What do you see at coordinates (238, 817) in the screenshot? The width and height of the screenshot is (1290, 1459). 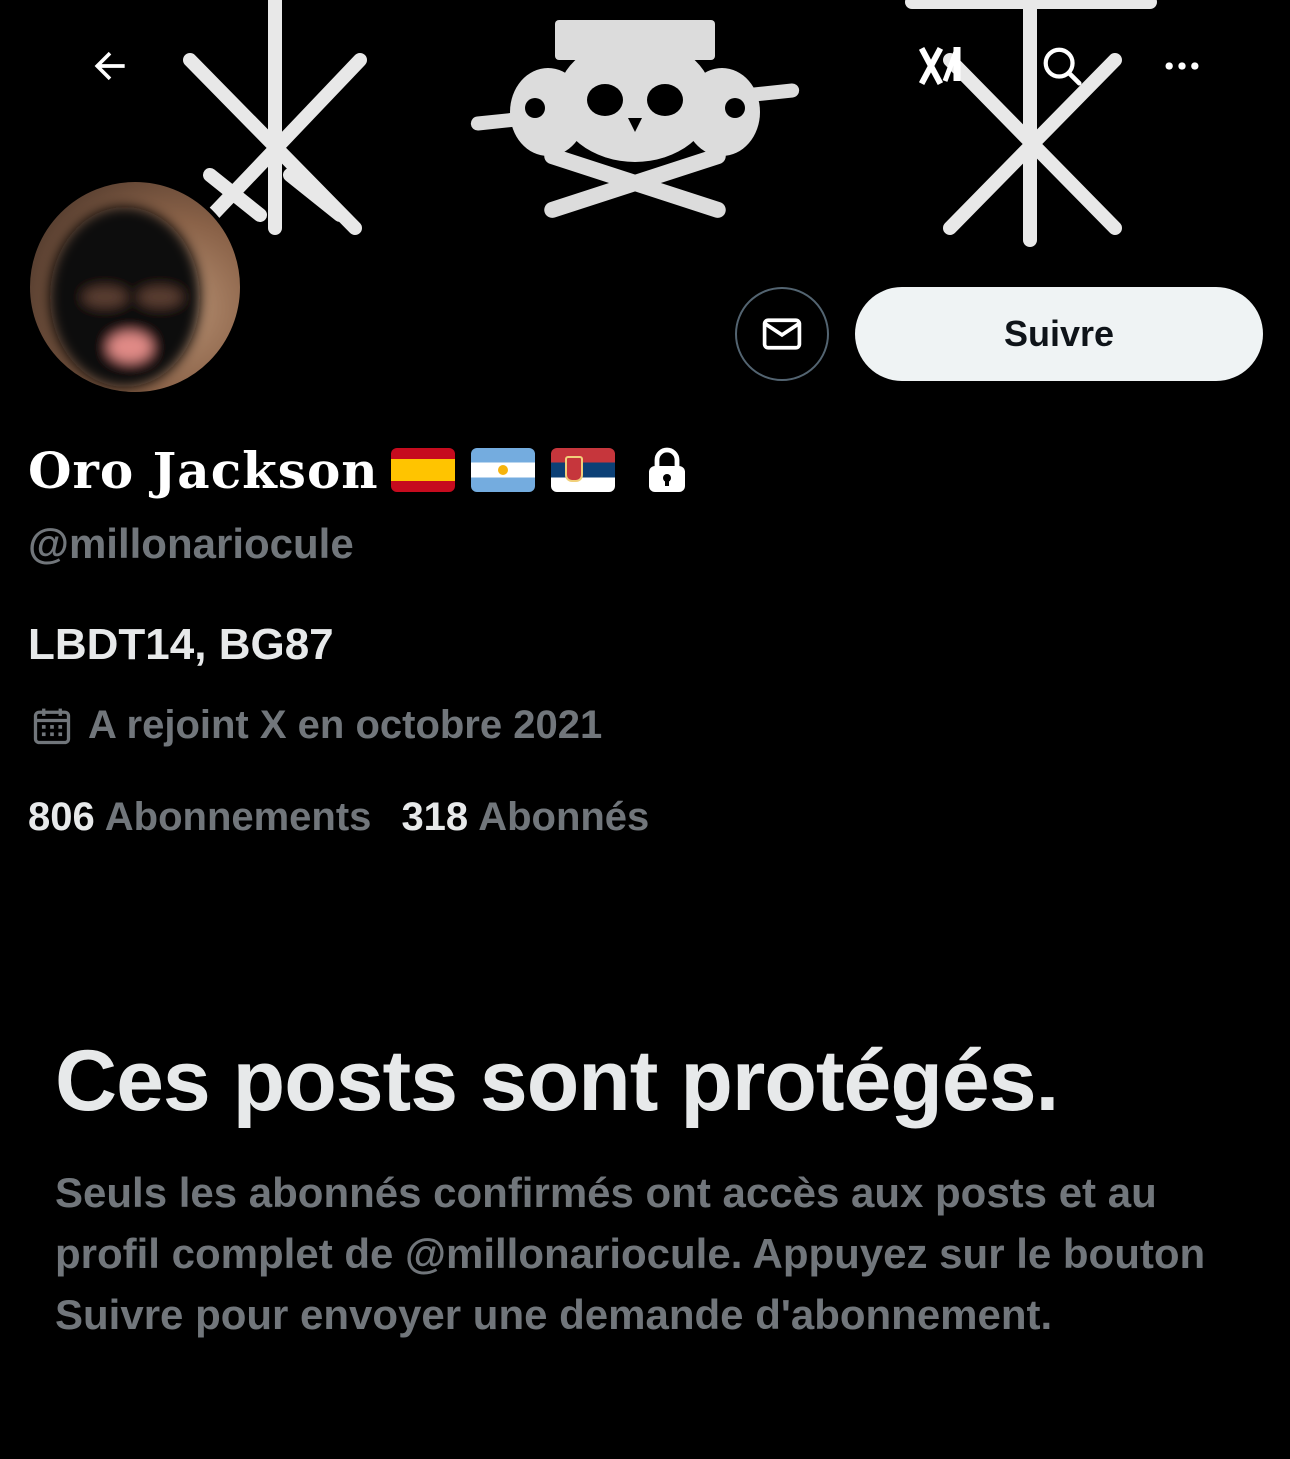 I see `following-label: Abonnements` at bounding box center [238, 817].